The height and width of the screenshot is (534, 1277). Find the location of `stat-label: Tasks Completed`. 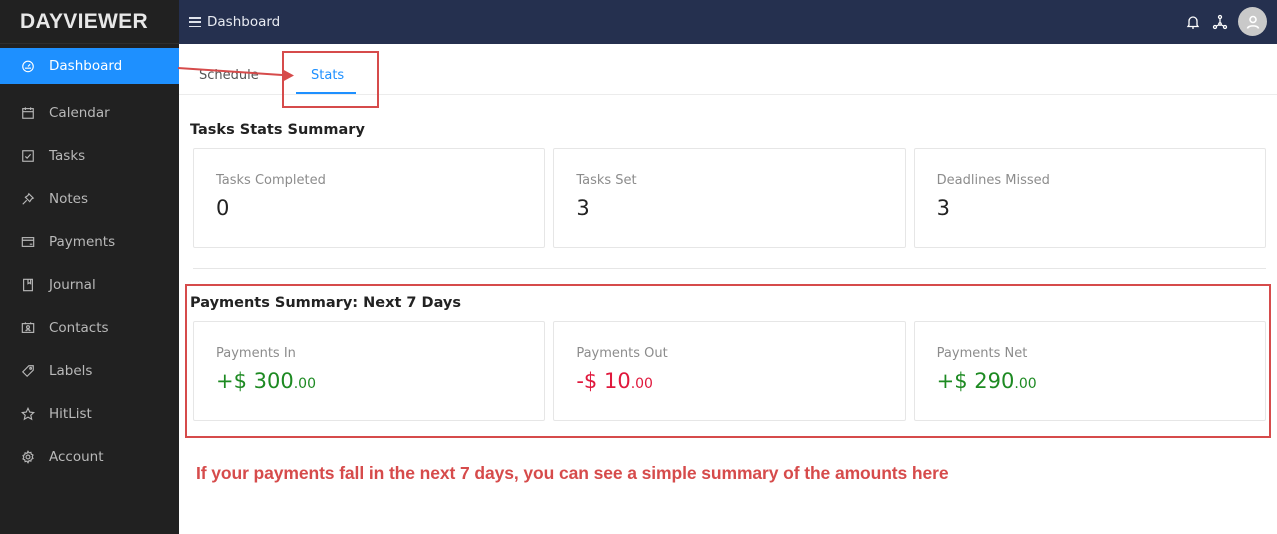

stat-label: Tasks Completed is located at coordinates (271, 180).